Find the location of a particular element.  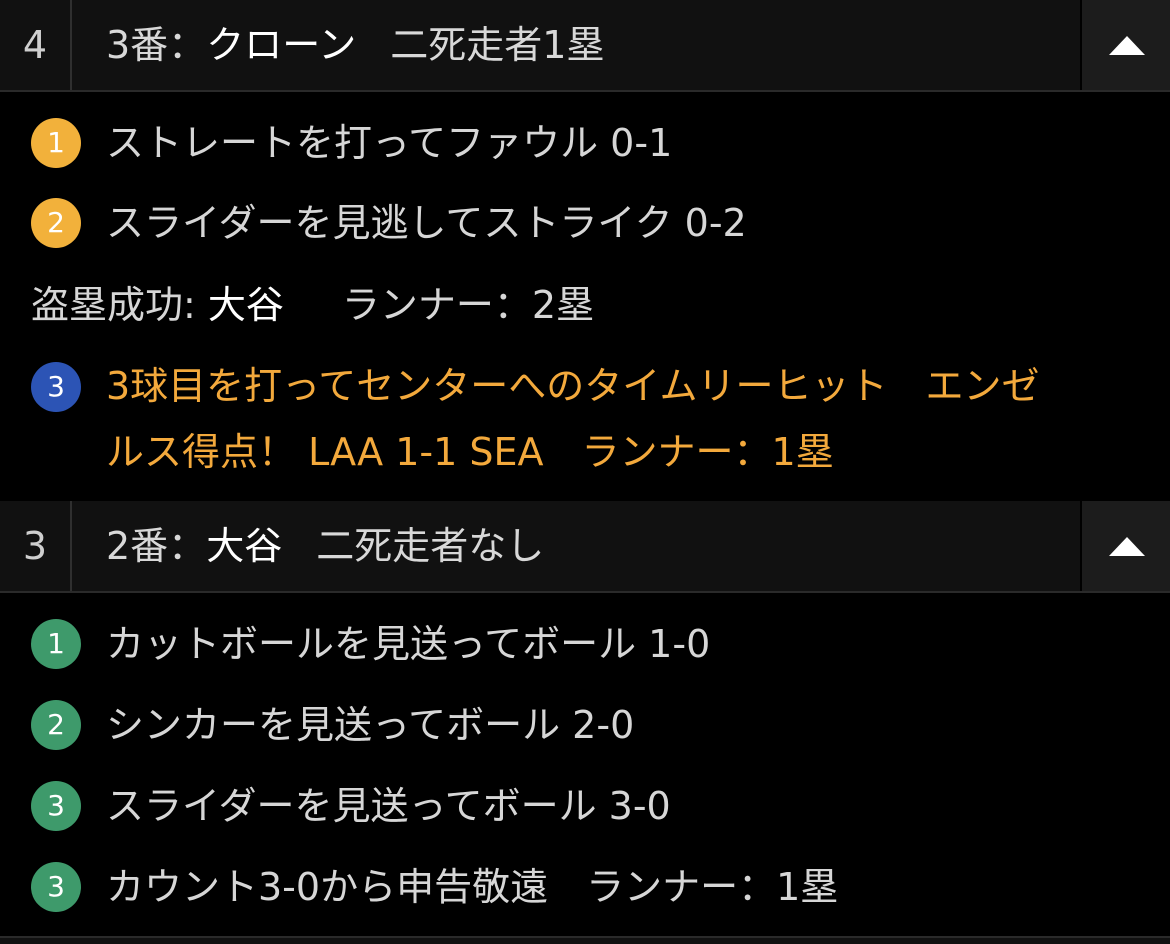

situation: 二死走者1塁 is located at coordinates (497, 45).